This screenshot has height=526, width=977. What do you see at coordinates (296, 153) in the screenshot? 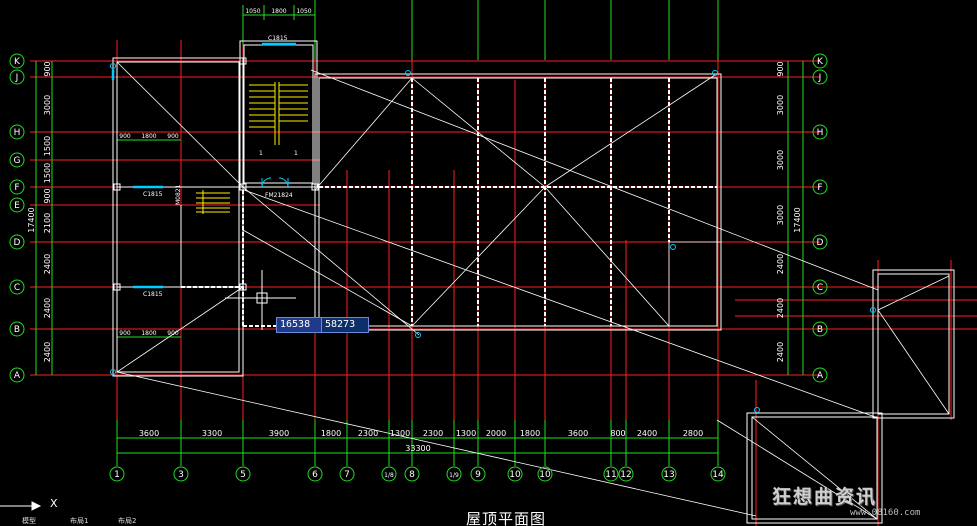
I see `label-stair-down: 1` at bounding box center [296, 153].